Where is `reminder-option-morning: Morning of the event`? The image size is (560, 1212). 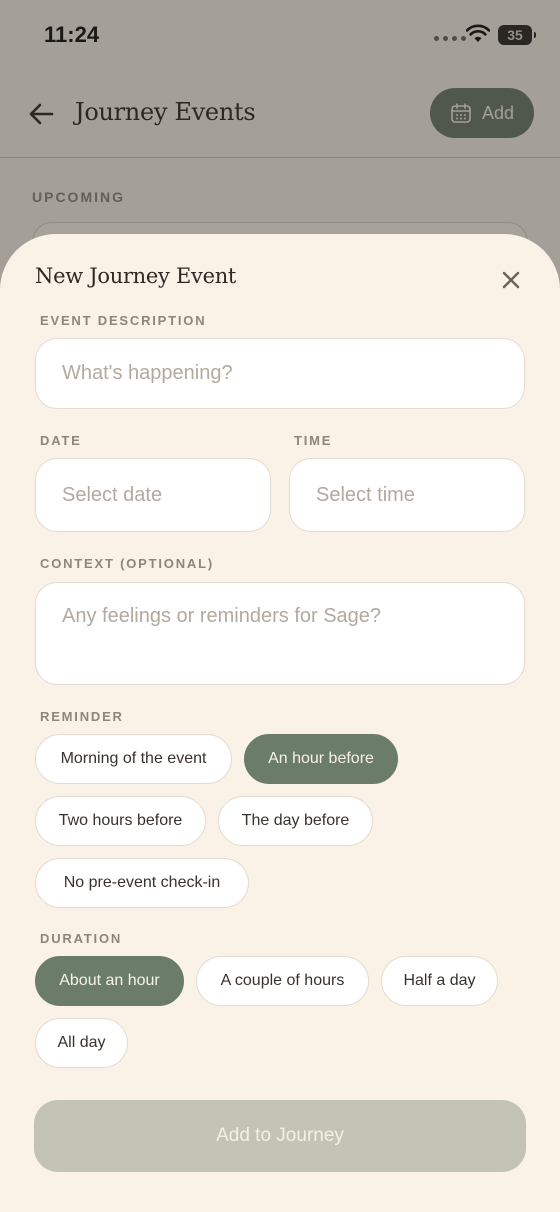 reminder-option-morning: Morning of the event is located at coordinates (133, 759).